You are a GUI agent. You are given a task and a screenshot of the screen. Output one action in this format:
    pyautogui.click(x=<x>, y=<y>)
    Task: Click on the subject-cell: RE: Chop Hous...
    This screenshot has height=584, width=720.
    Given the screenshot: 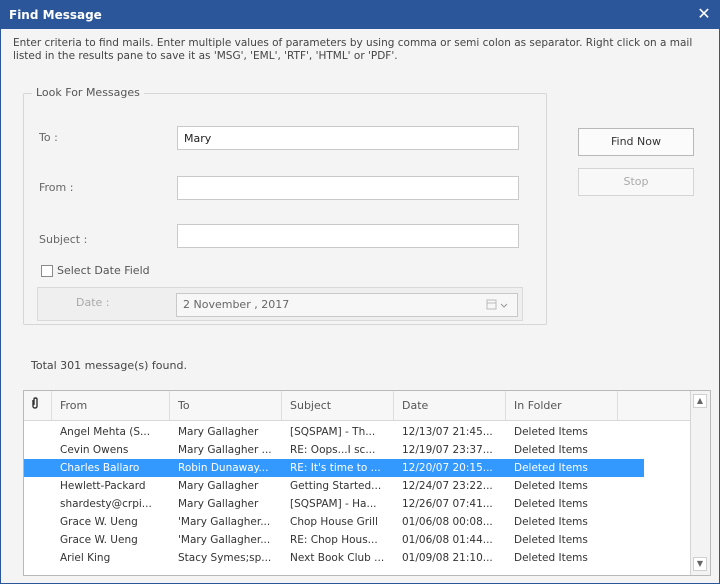 What is the action you would take?
    pyautogui.click(x=334, y=540)
    